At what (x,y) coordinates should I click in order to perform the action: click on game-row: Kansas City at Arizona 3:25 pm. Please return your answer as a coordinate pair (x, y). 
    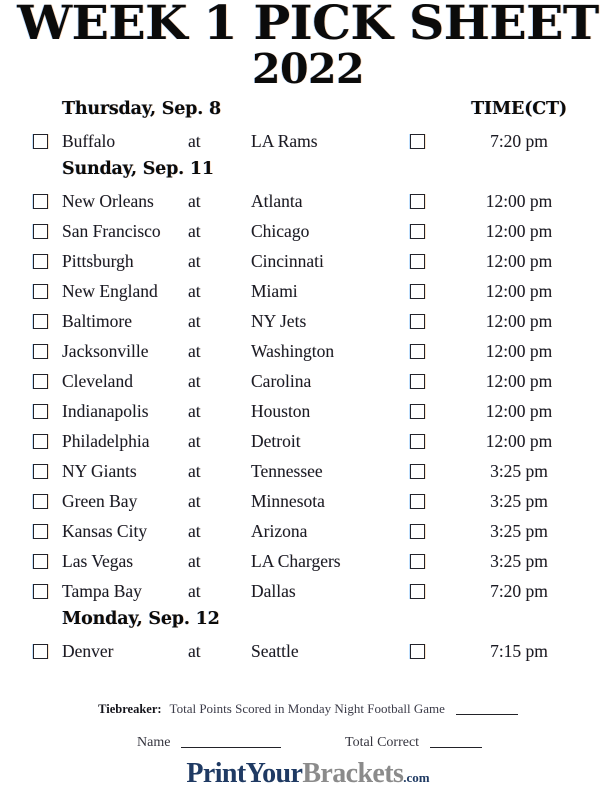
    Looking at the image, I should click on (308, 532).